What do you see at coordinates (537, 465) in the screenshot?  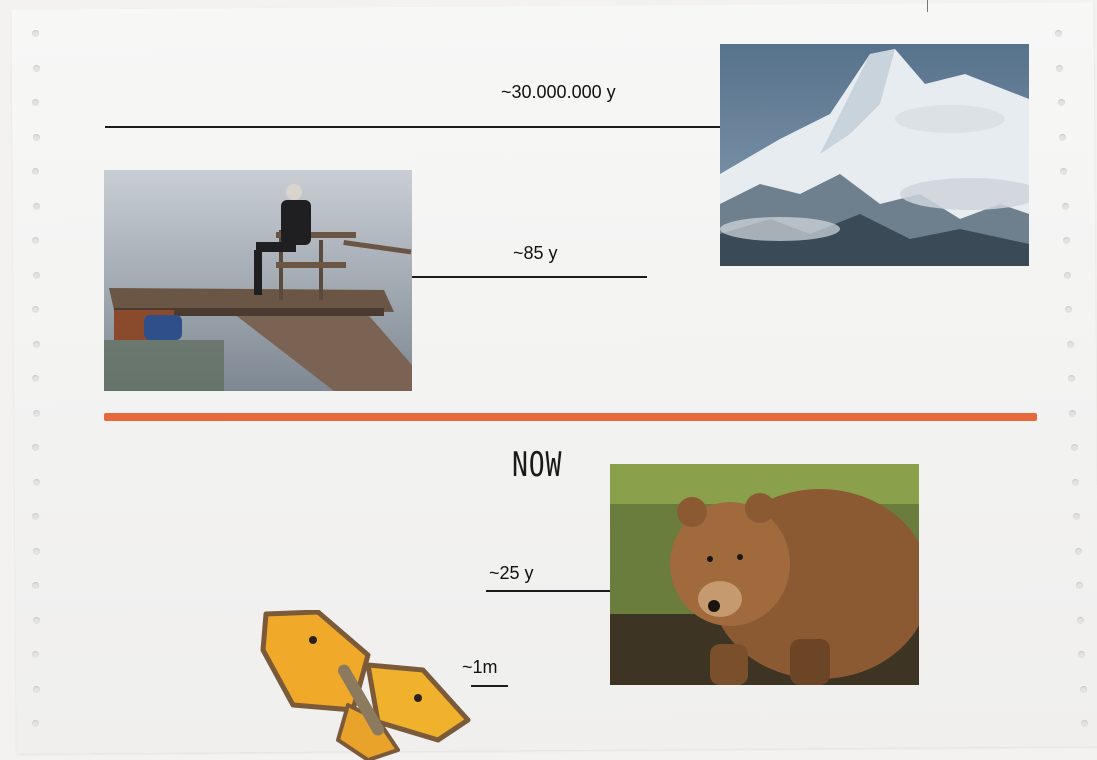 I see `now-label: NOW` at bounding box center [537, 465].